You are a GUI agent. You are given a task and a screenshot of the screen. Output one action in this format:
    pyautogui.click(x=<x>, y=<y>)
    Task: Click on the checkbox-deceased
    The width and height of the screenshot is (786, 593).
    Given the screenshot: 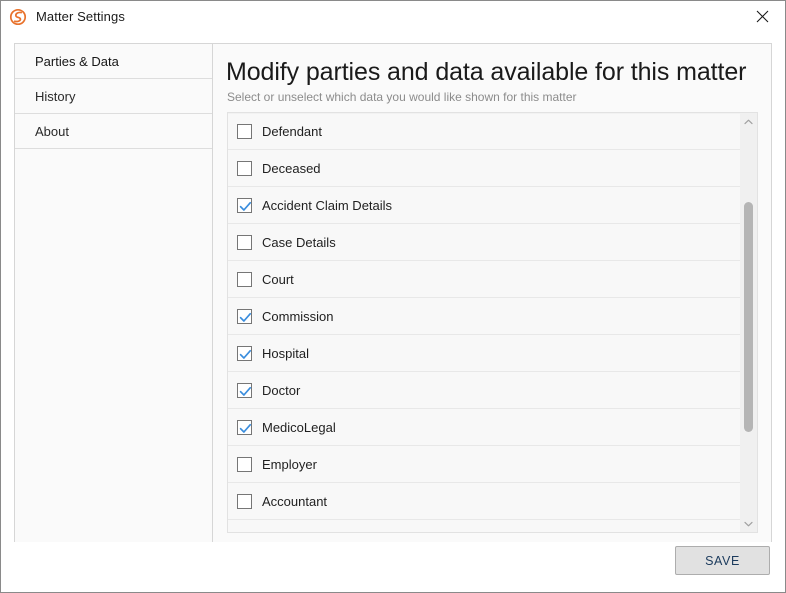 What is the action you would take?
    pyautogui.click(x=244, y=168)
    